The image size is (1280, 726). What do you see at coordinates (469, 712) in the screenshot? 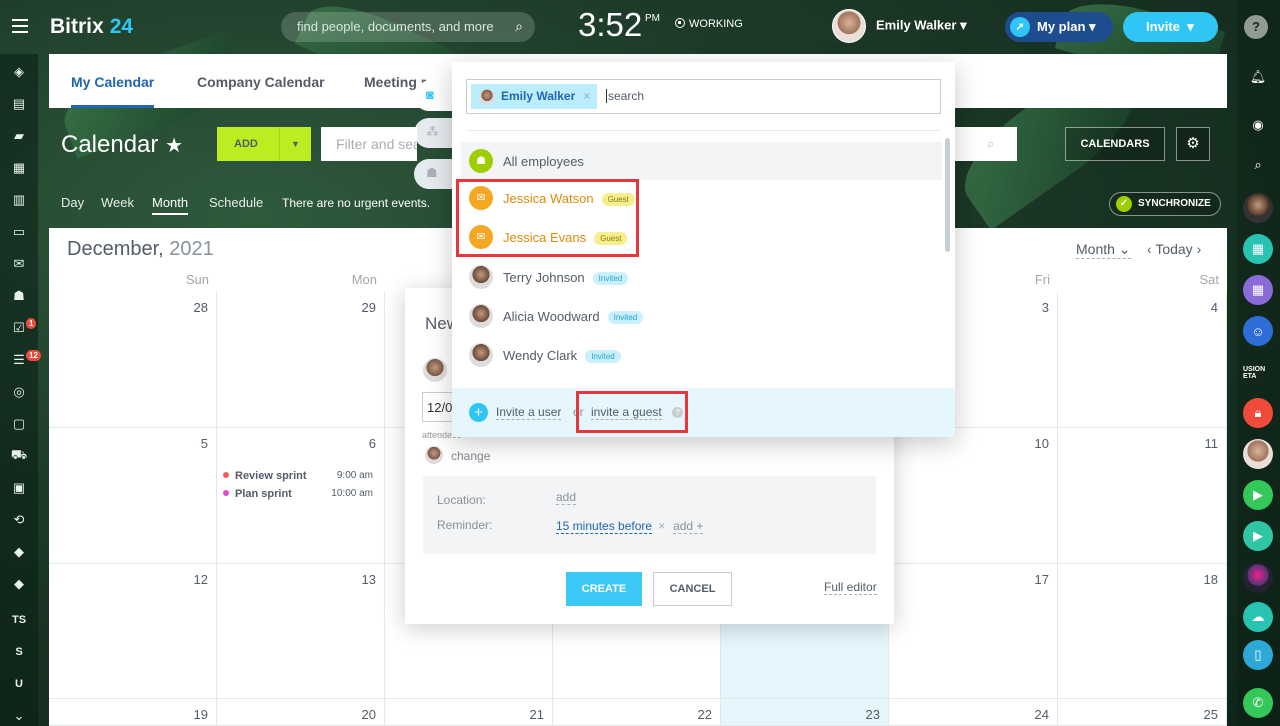
I see `day-cell: 21` at bounding box center [469, 712].